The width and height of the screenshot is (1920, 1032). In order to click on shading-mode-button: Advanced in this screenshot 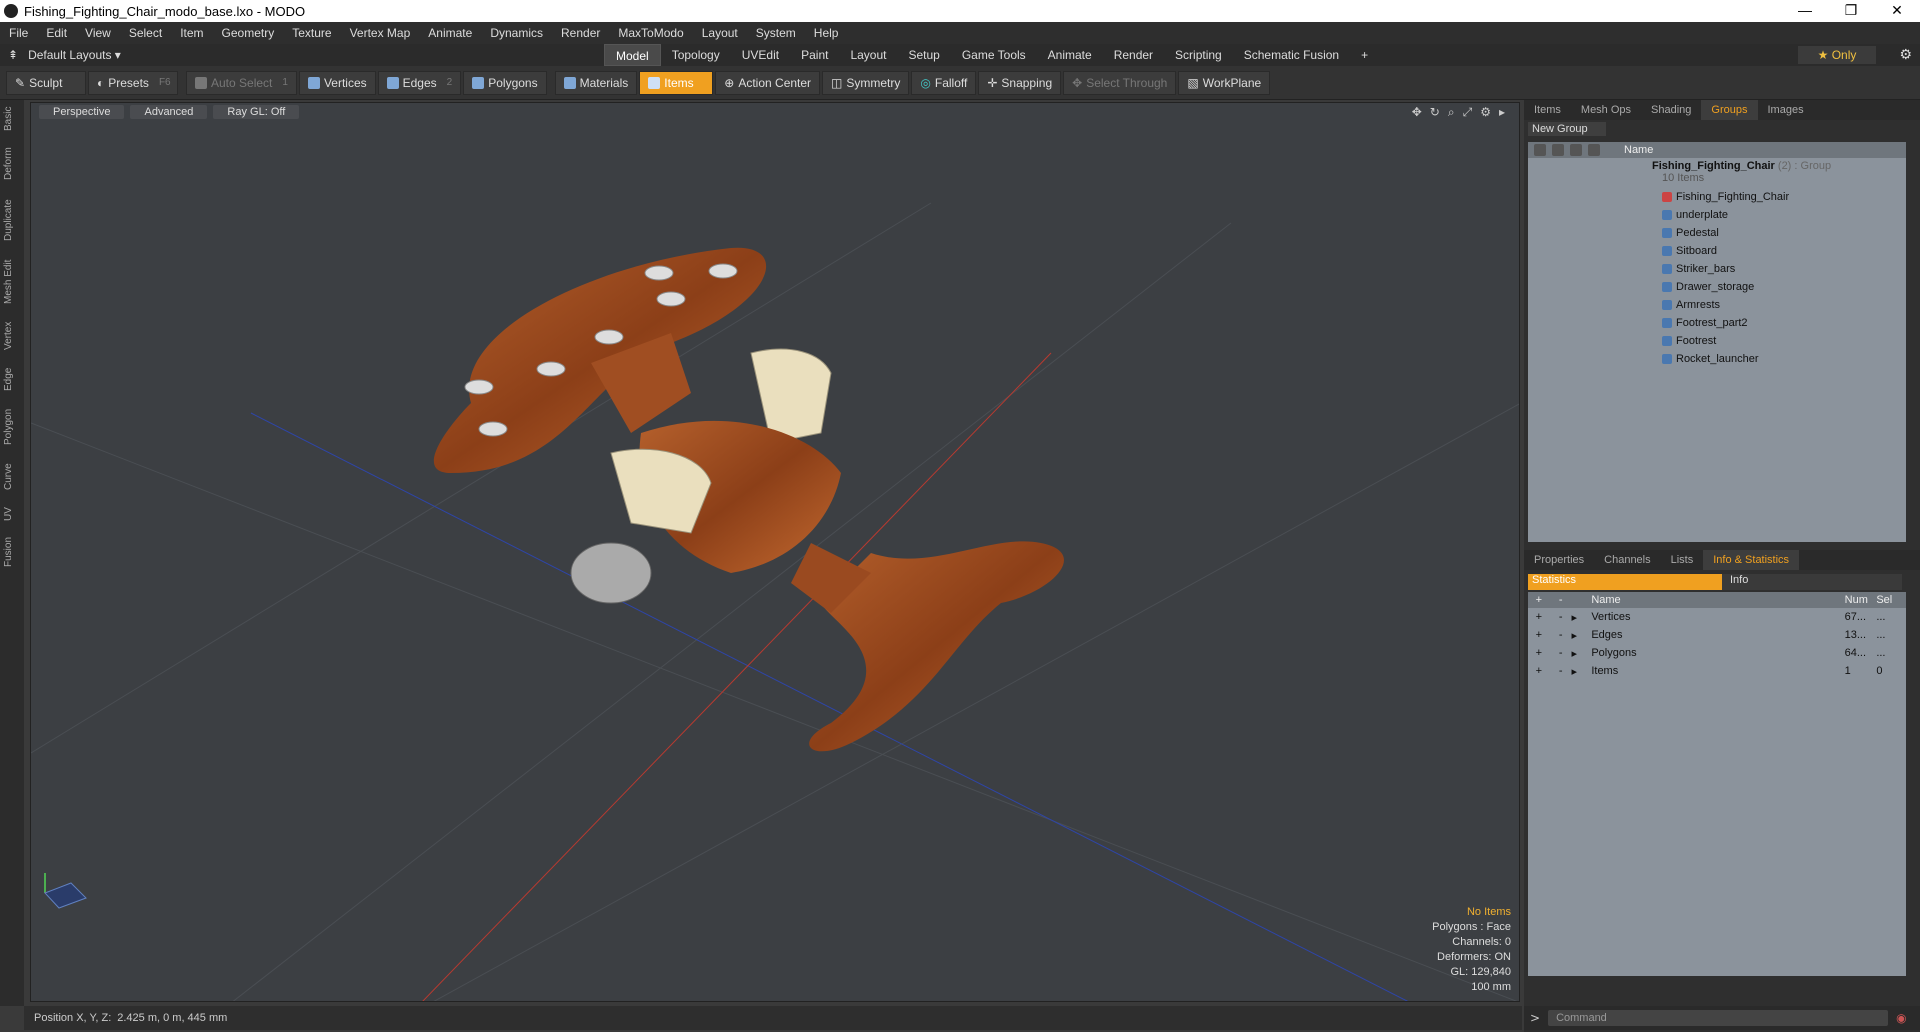, I will do `click(169, 112)`.